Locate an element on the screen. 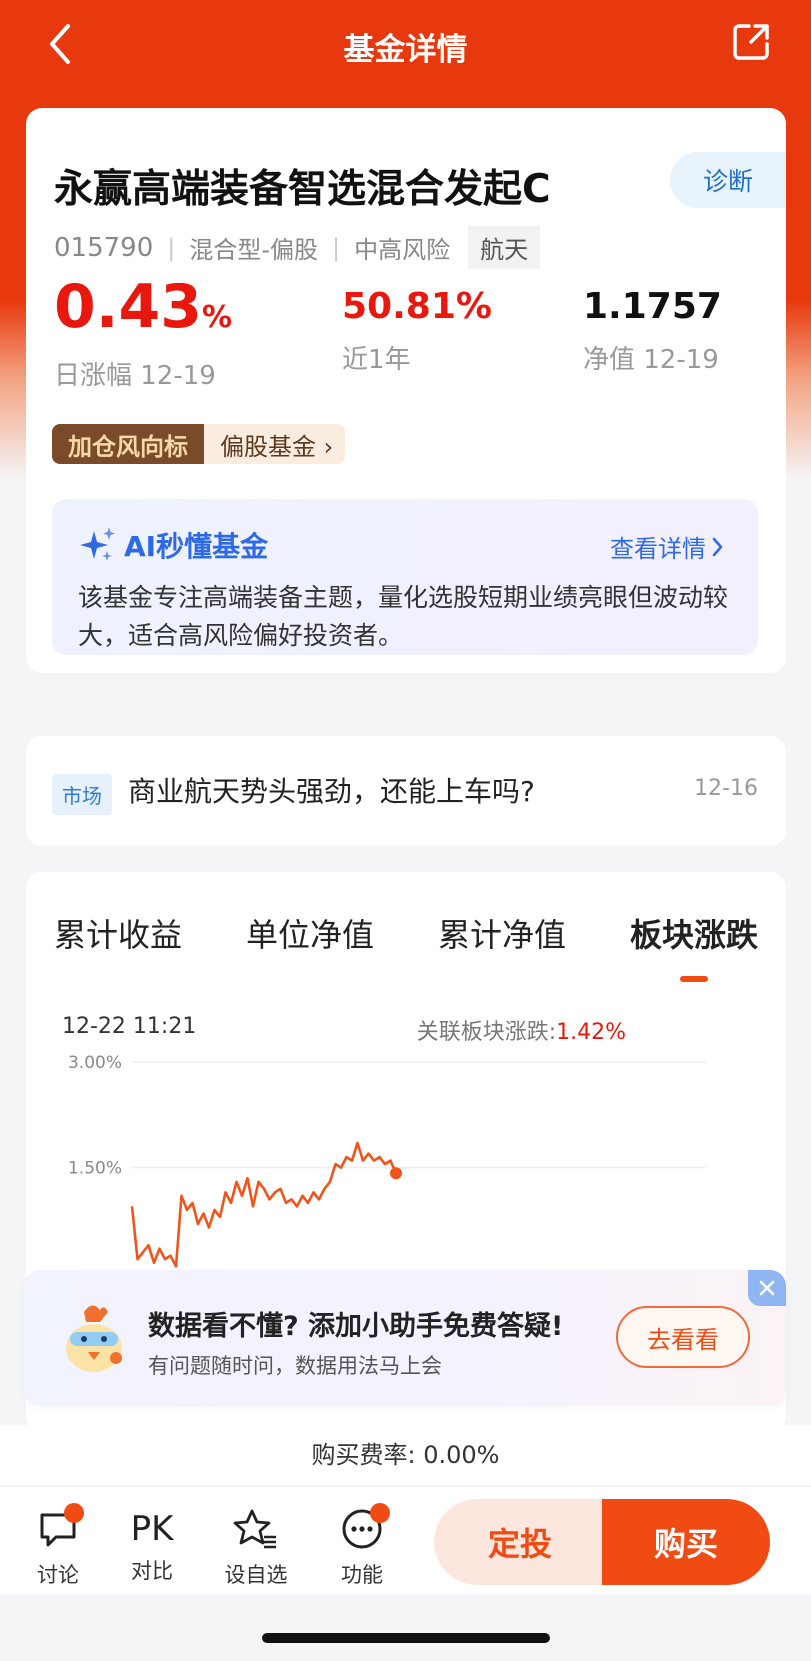  fund-category: 混合型-偏股 is located at coordinates (254, 250).